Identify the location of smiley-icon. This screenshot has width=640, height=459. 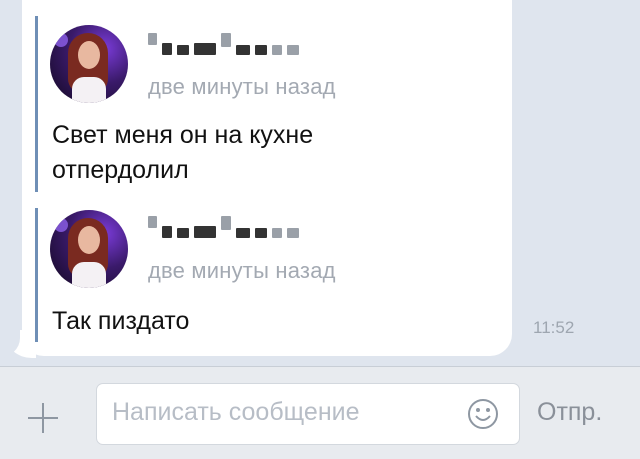
(483, 414).